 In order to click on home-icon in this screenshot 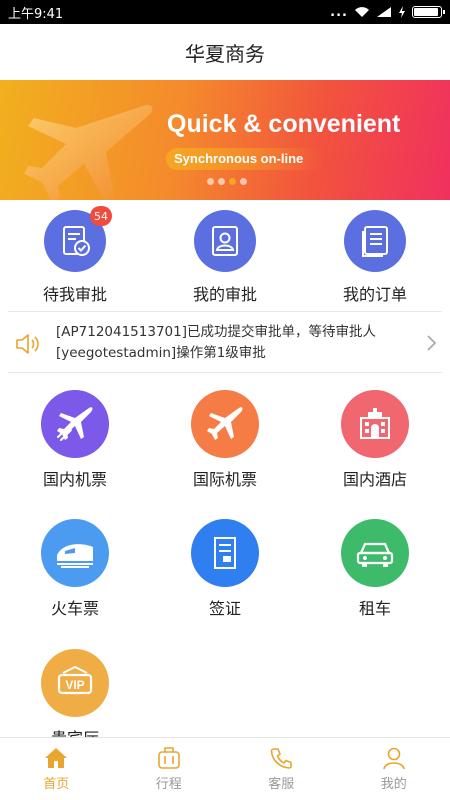, I will do `click(56, 758)`.